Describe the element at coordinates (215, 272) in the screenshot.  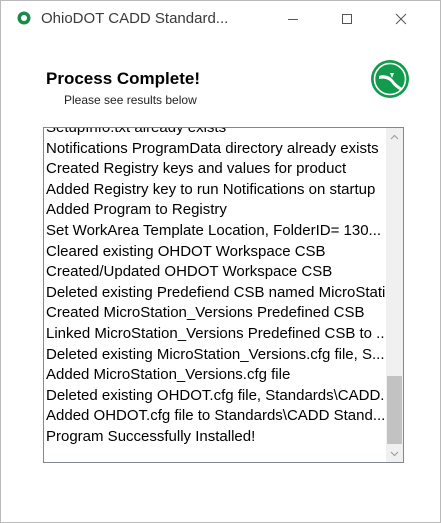
I see `list-item: Created/Updated OHDOT Workspace CSB` at that location.